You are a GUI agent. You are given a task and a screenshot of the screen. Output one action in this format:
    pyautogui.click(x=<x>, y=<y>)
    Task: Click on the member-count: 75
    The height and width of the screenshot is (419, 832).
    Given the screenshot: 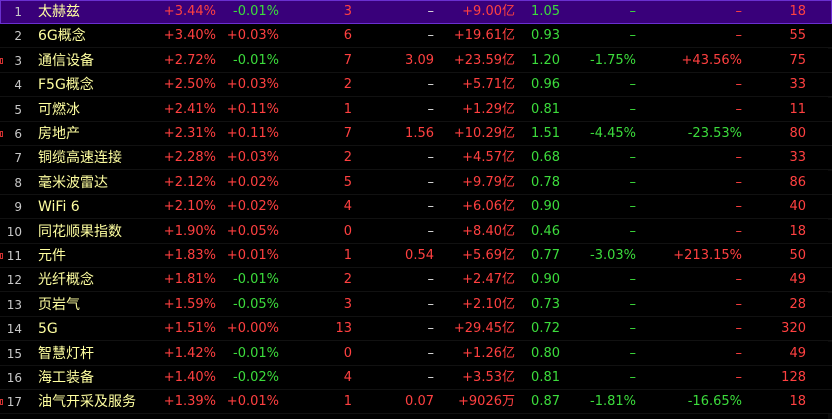 What is the action you would take?
    pyautogui.click(x=797, y=60)
    